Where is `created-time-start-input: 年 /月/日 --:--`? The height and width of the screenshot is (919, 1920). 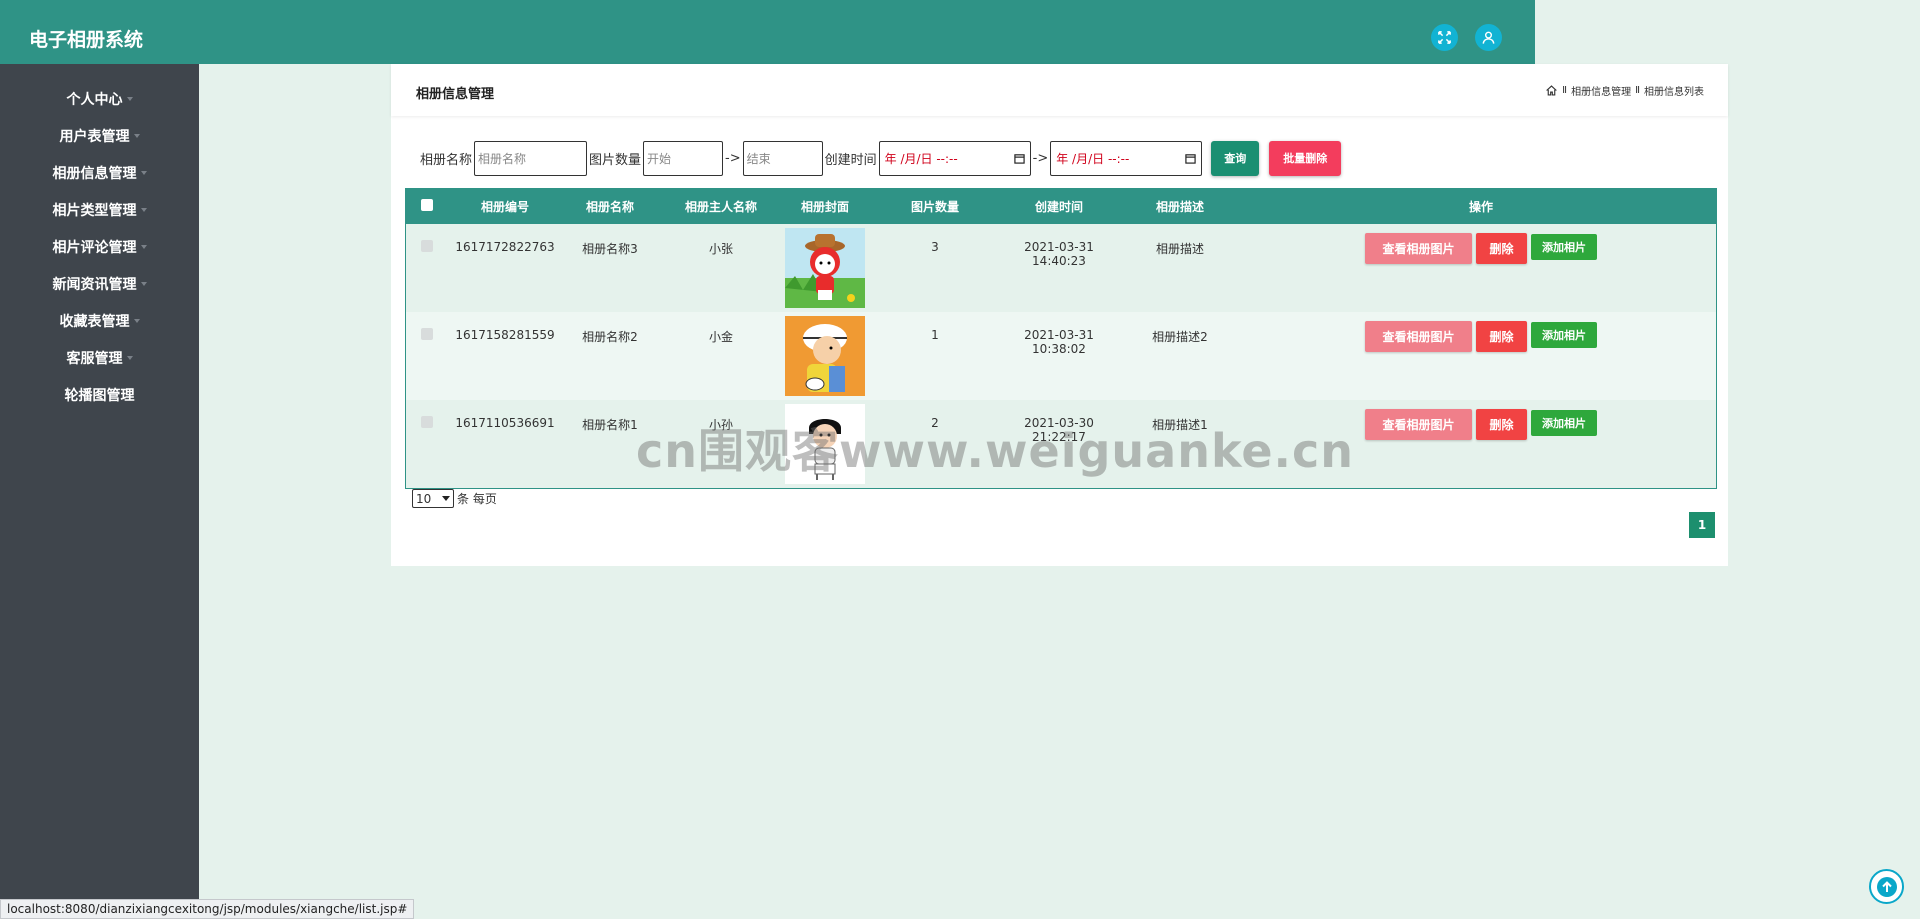
created-time-start-input: 年 /月/日 --:-- is located at coordinates (954, 158).